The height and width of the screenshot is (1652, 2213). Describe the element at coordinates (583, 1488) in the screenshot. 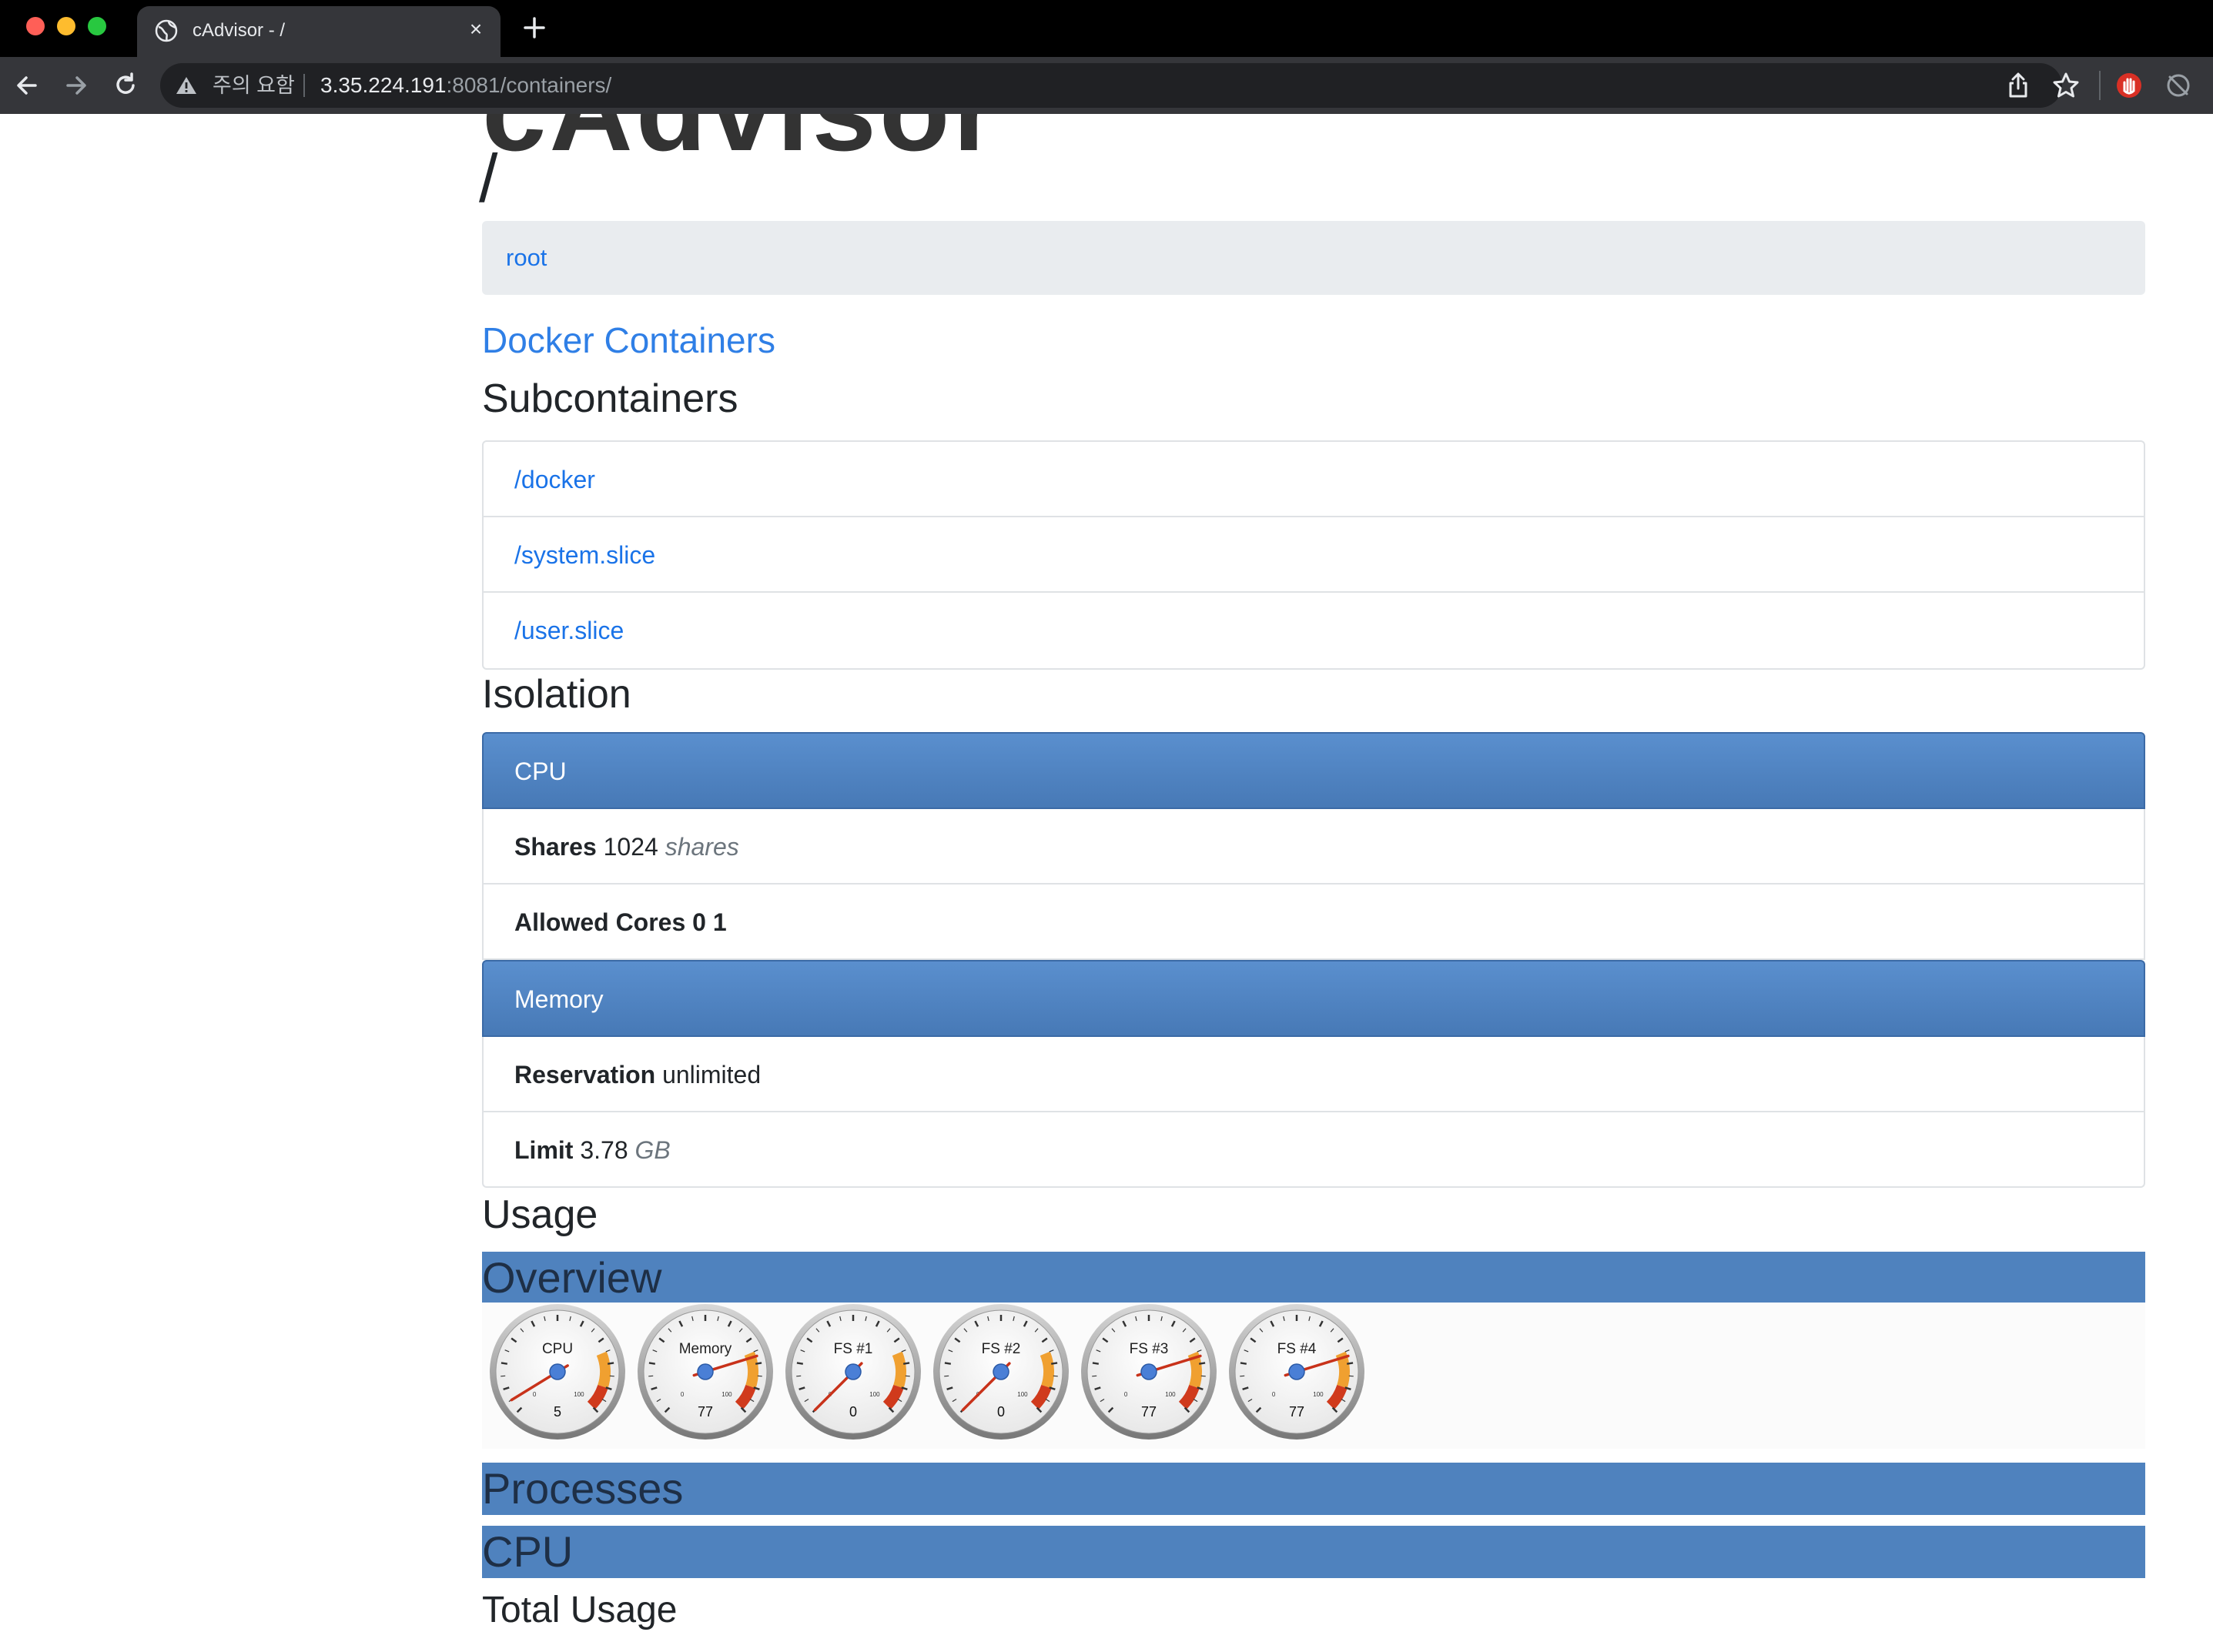

I see `processes-heading: Processes` at that location.